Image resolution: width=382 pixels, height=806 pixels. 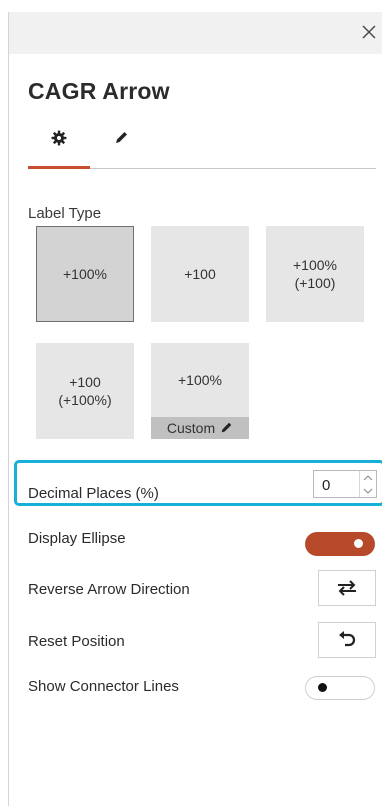 I want to click on decimal-places-stepper, so click(x=345, y=484).